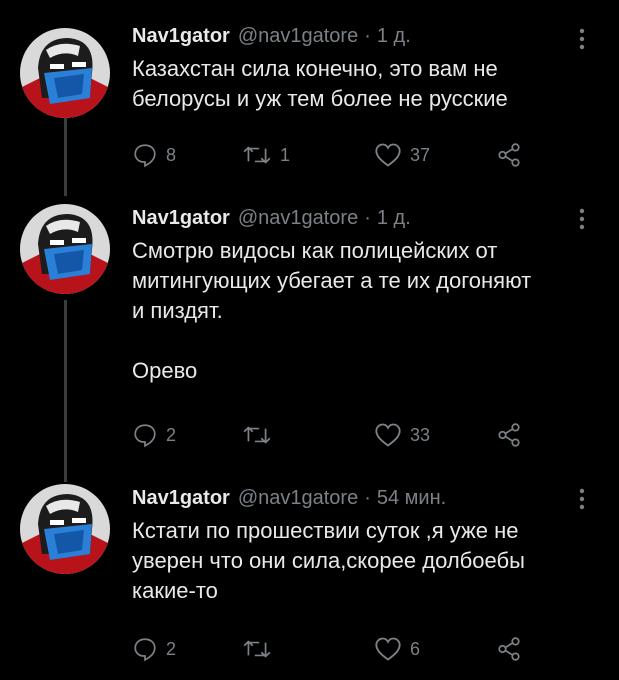  What do you see at coordinates (342, 155) in the screenshot?
I see `tweet-actions: 8 1 37` at bounding box center [342, 155].